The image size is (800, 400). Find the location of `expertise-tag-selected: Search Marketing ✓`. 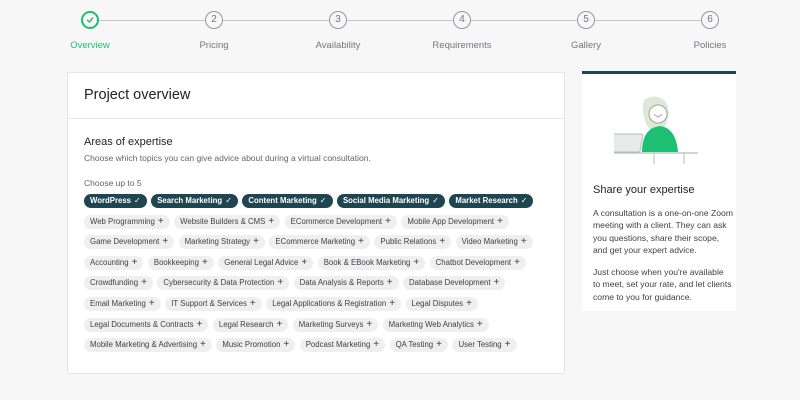

expertise-tag-selected: Search Marketing ✓ is located at coordinates (194, 201).